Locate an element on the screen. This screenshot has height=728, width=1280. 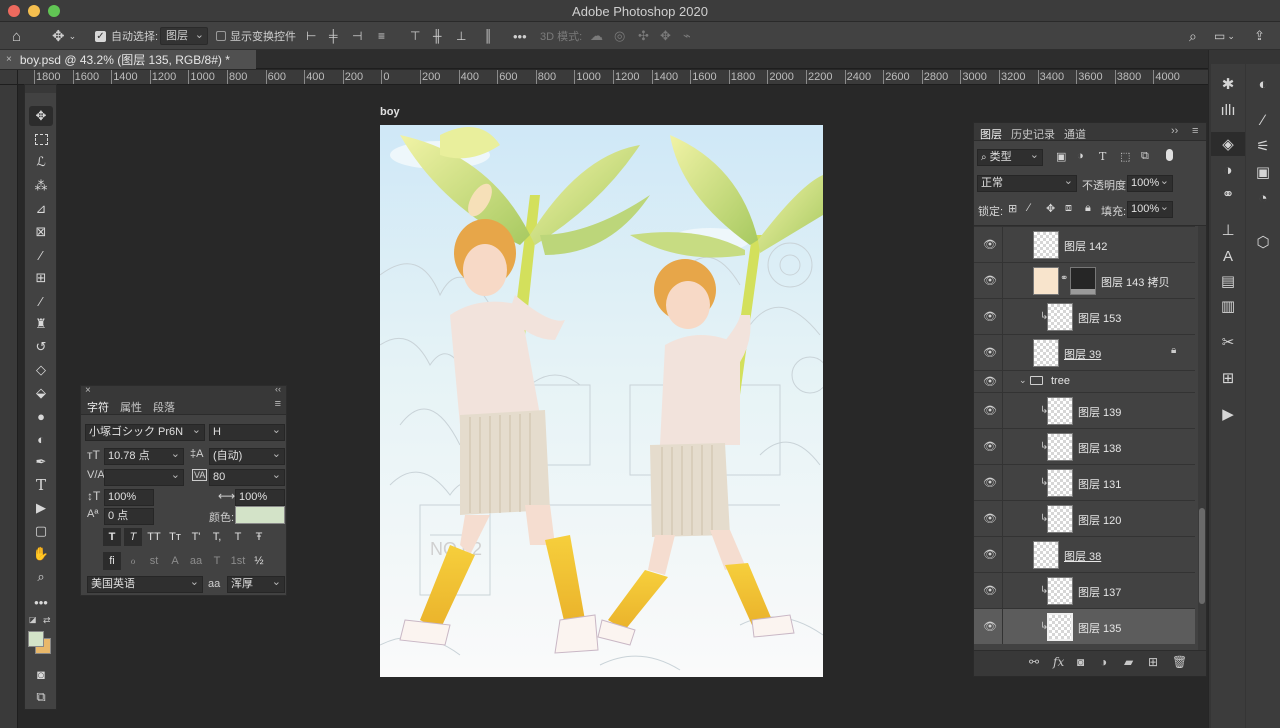
align-top-icon: ⊤ is located at coordinates (415, 36).